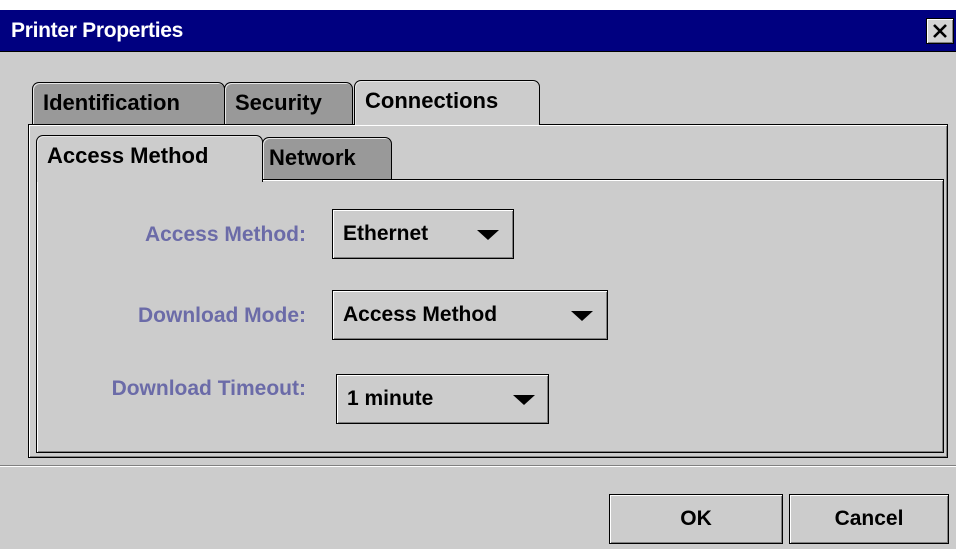  I want to click on download-mode-dropdown: Access Method, so click(470, 315).